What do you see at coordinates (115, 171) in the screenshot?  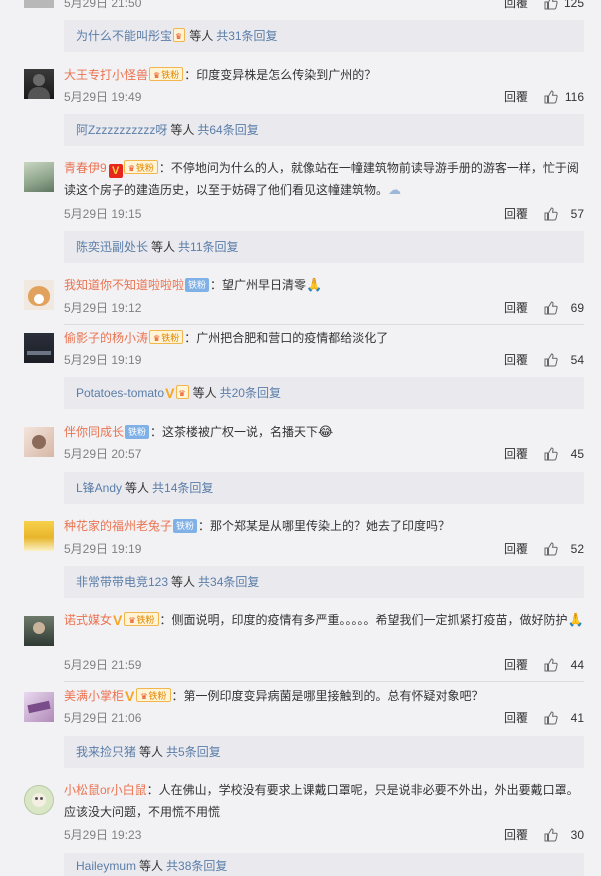 I see `vip-v-icon: V` at bounding box center [115, 171].